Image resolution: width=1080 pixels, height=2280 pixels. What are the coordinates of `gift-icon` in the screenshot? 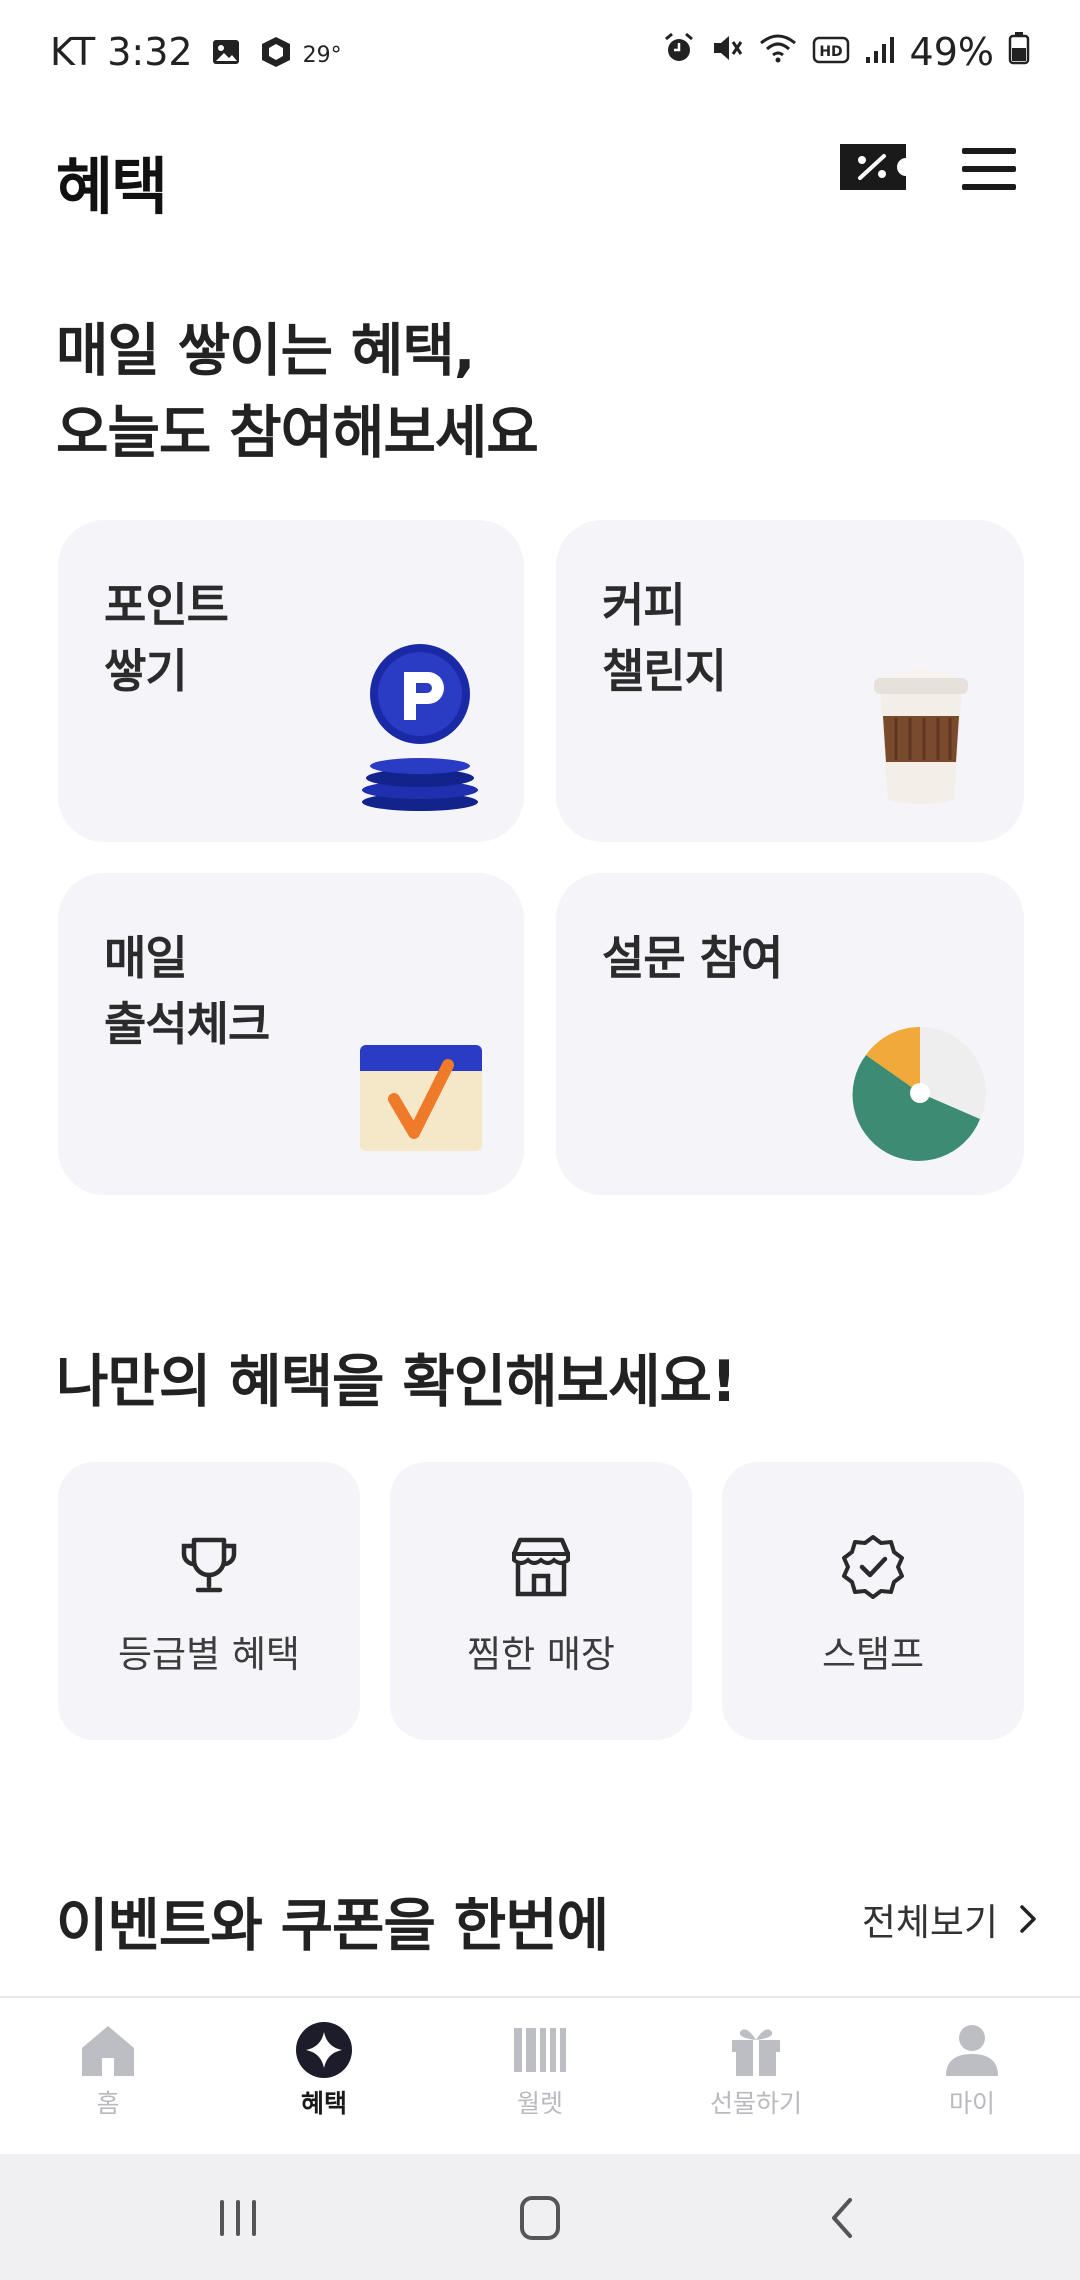 It's located at (756, 2052).